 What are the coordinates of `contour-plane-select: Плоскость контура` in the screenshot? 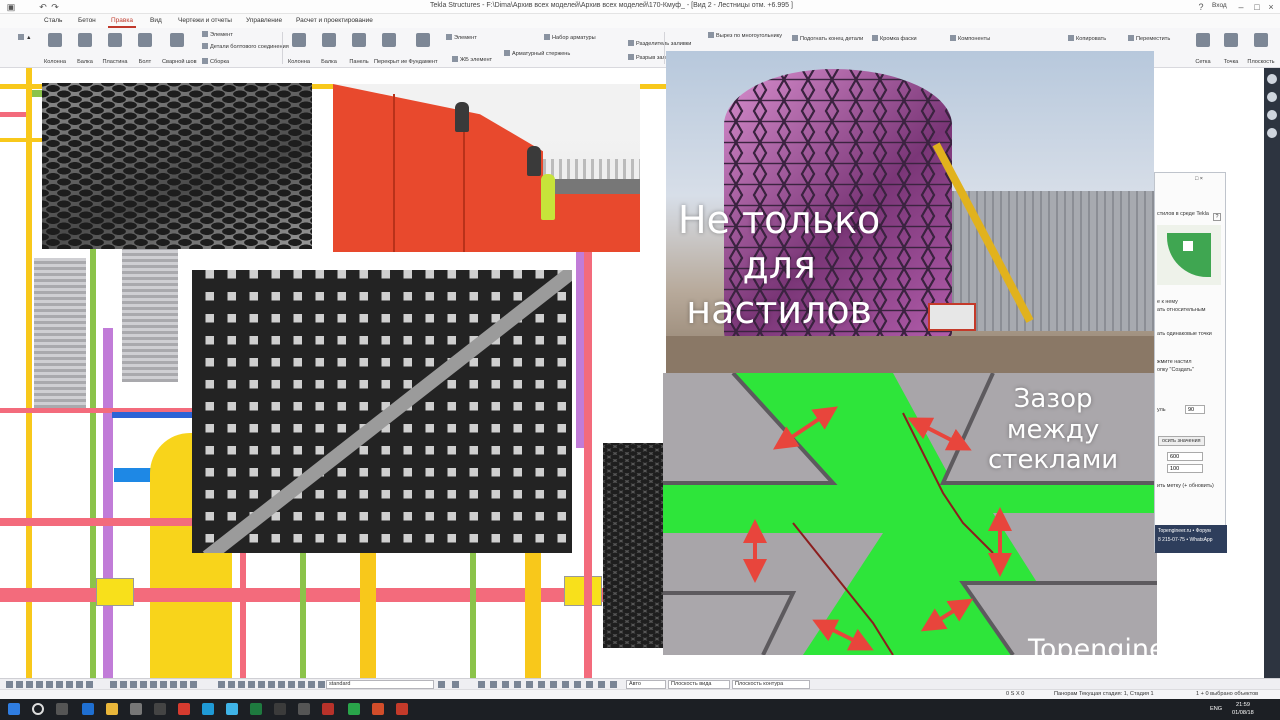 It's located at (771, 684).